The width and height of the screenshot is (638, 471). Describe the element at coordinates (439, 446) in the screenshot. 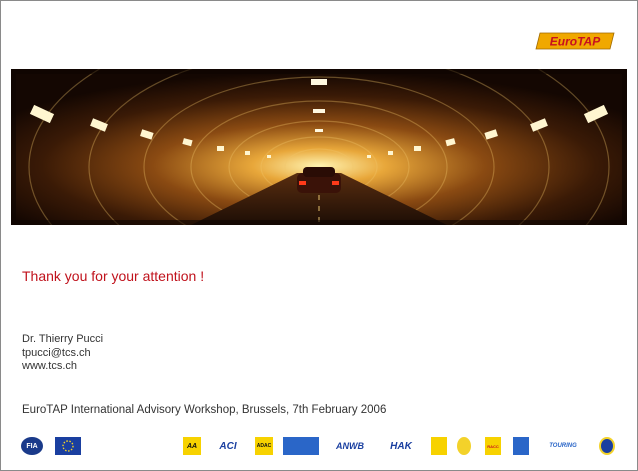

I see `oeamtc-logo-icon` at that location.